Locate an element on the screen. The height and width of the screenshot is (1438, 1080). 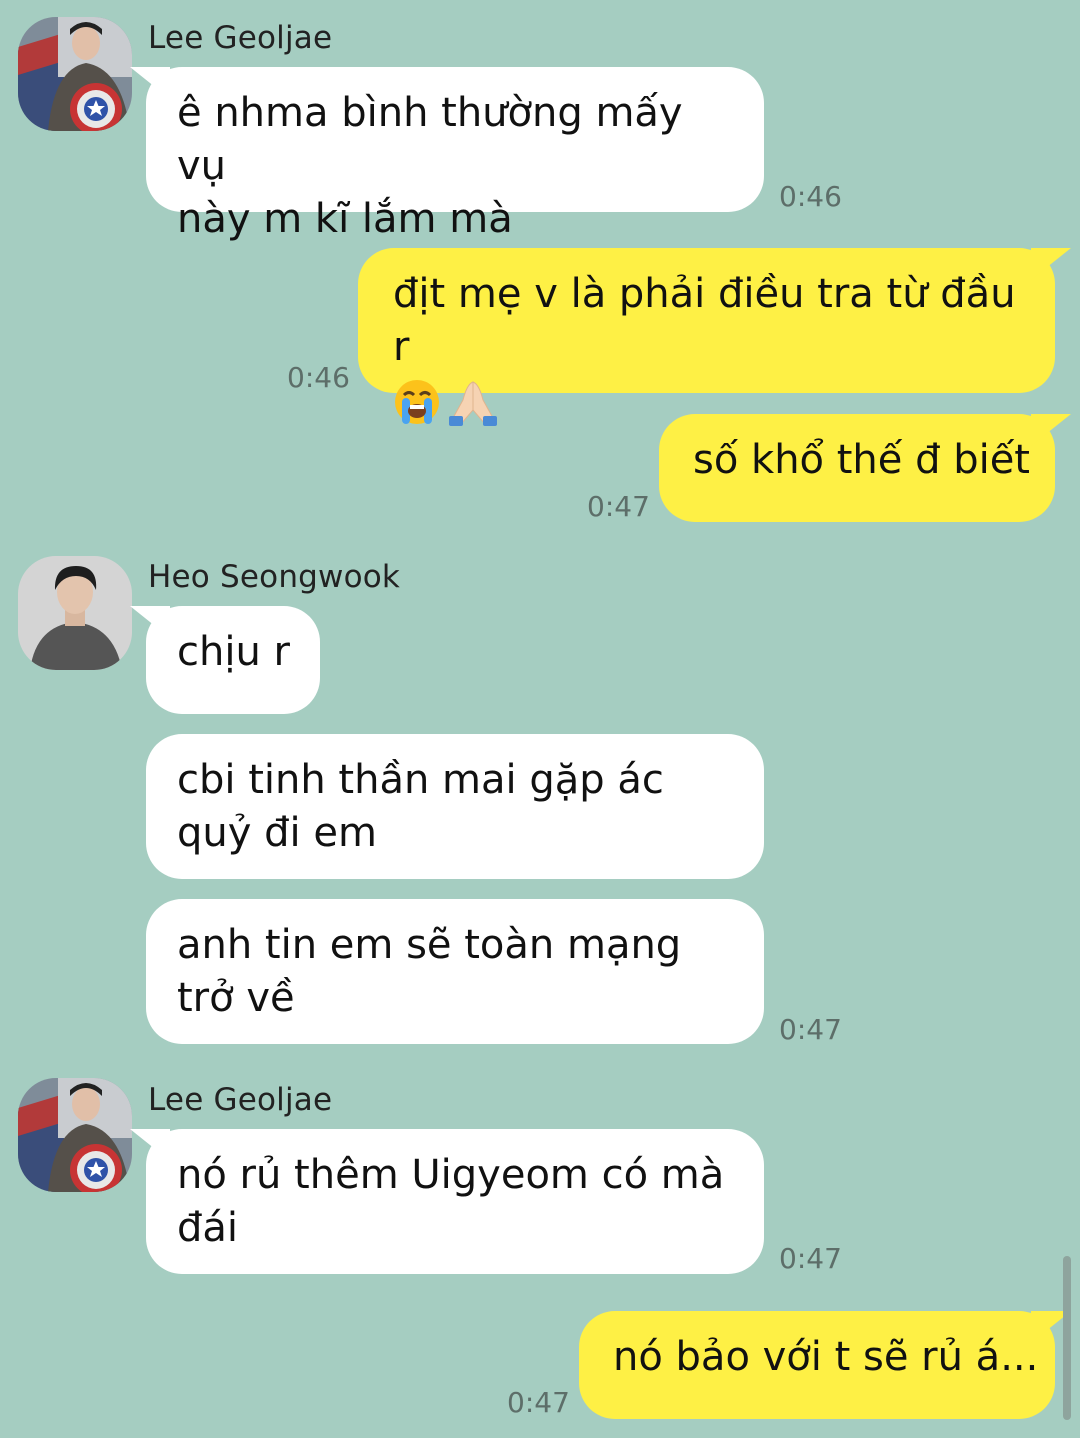
message-text: nó rủ thêm Uigyeom có mà is located at coordinates (451, 1175).